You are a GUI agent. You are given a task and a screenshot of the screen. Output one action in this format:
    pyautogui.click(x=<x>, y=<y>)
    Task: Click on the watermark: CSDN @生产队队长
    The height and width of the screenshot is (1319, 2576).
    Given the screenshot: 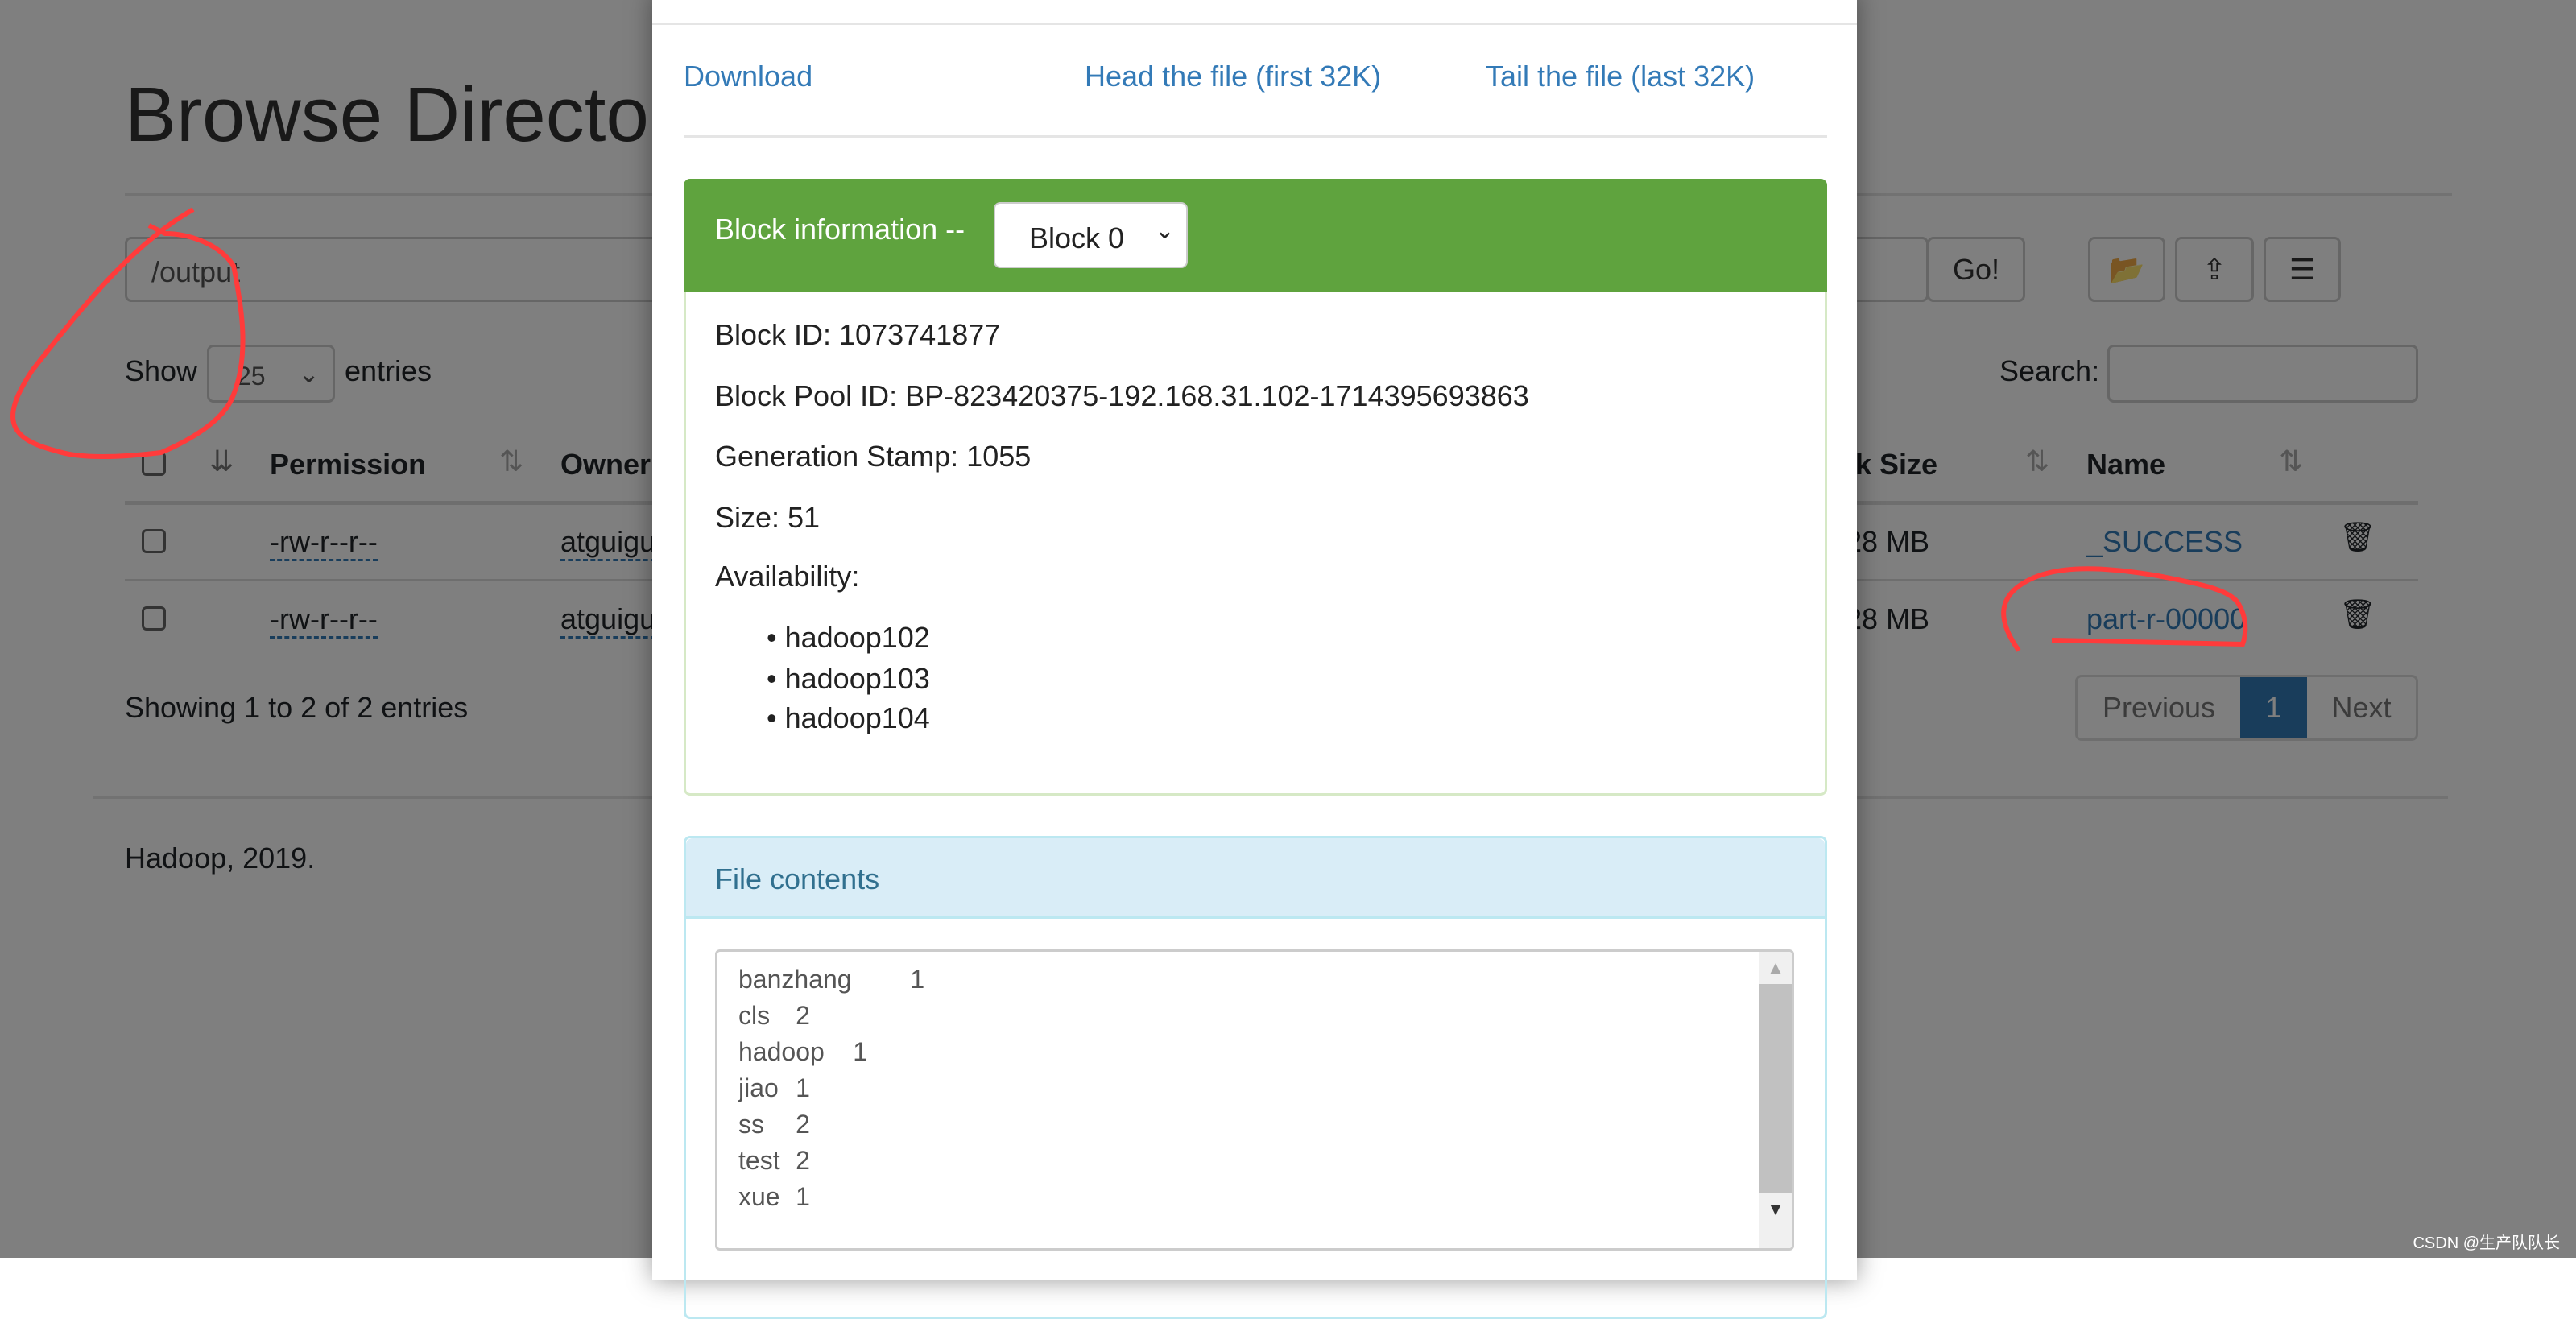 What is the action you would take?
    pyautogui.click(x=2487, y=1243)
    